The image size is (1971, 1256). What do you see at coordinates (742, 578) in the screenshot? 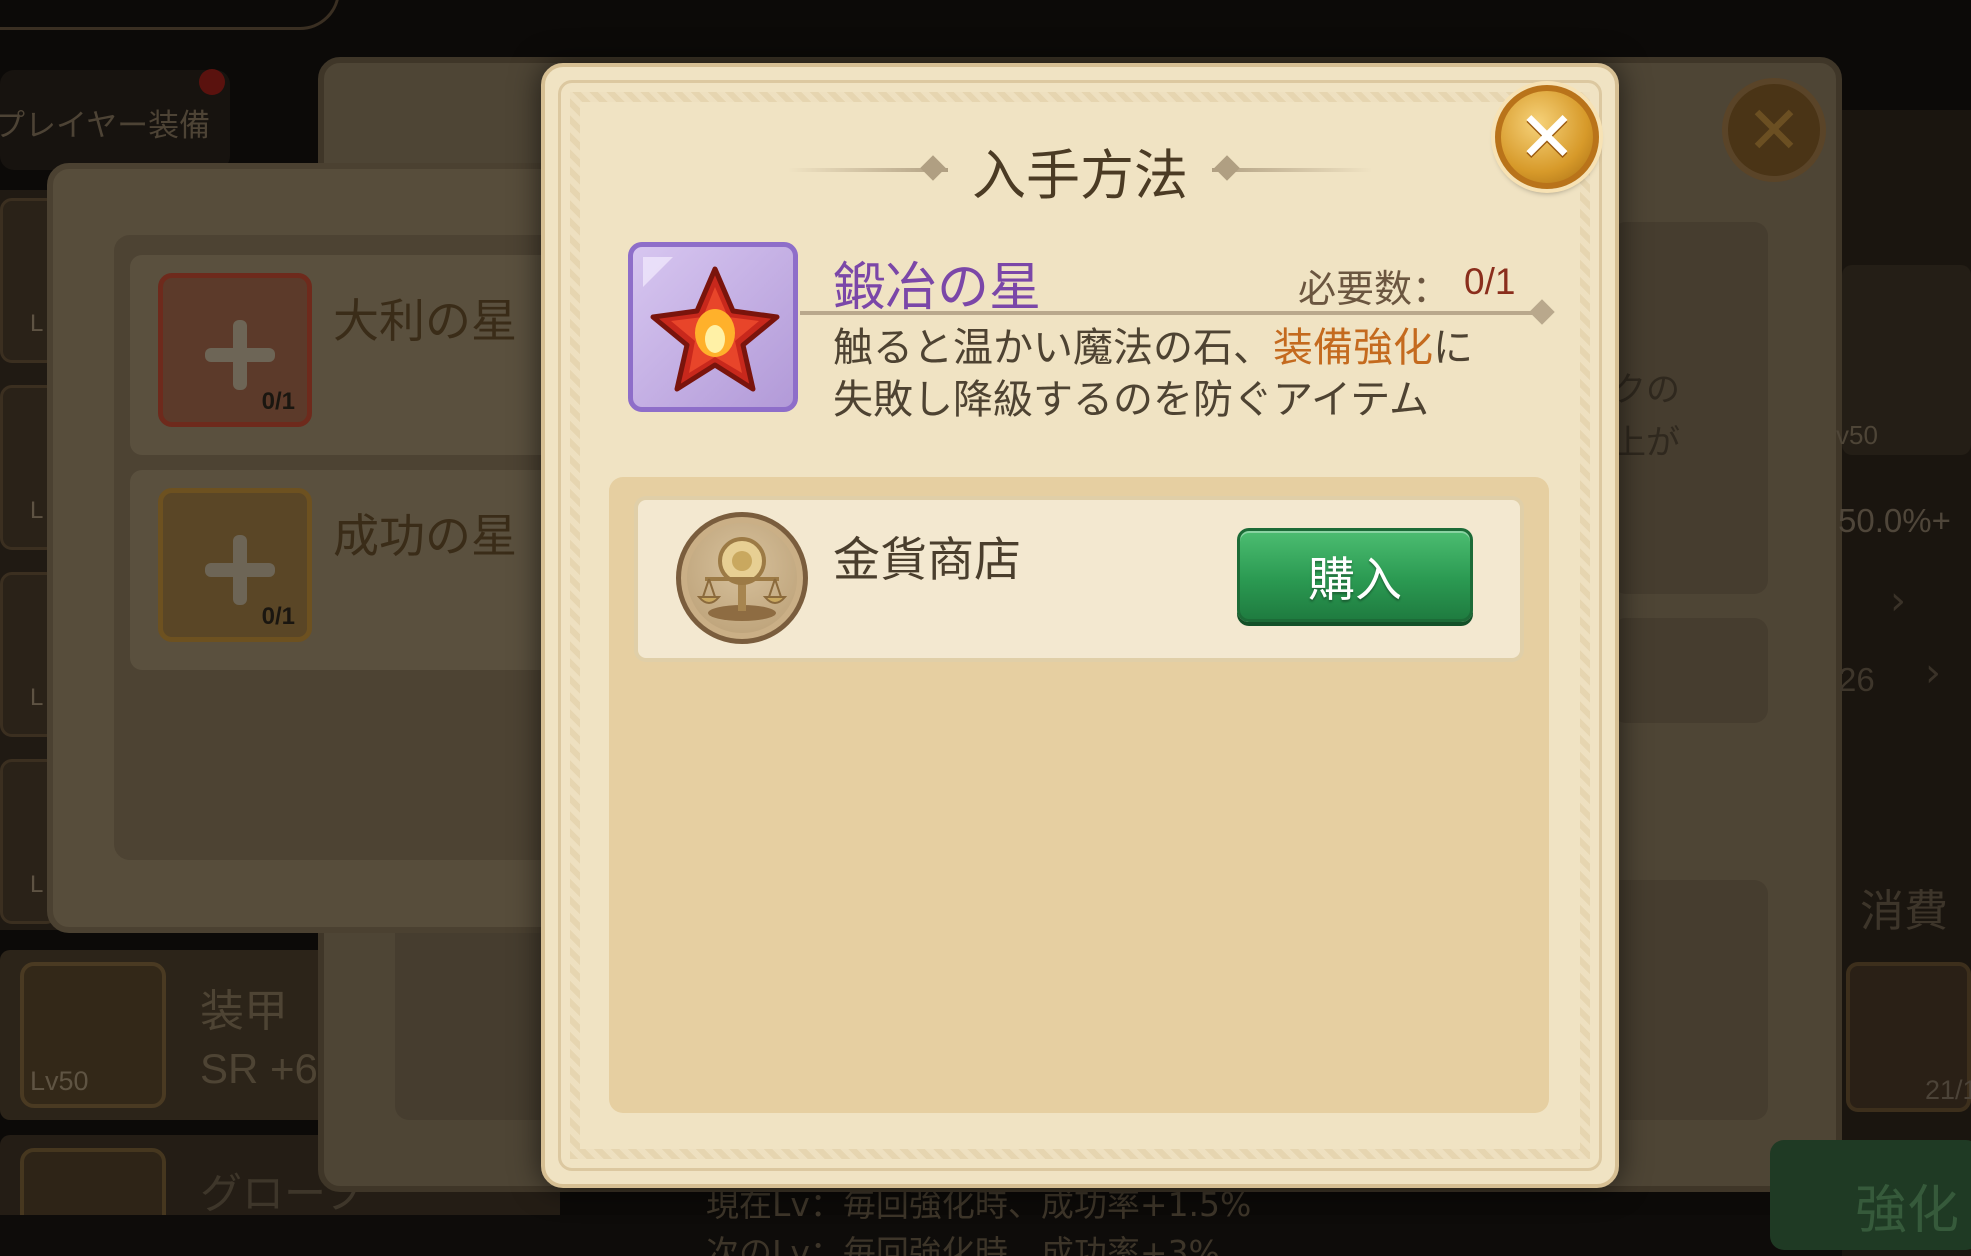
I see `gold-shop-icon` at bounding box center [742, 578].